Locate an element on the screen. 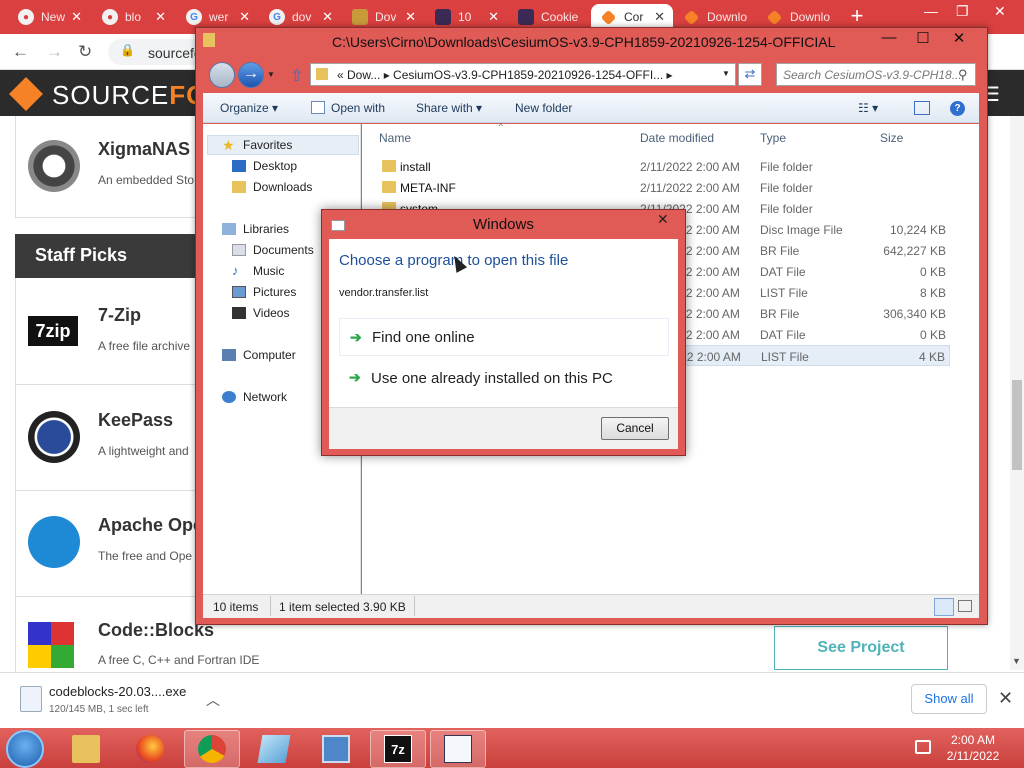 The height and width of the screenshot is (768, 1024). documents-icon is located at coordinates (239, 250).